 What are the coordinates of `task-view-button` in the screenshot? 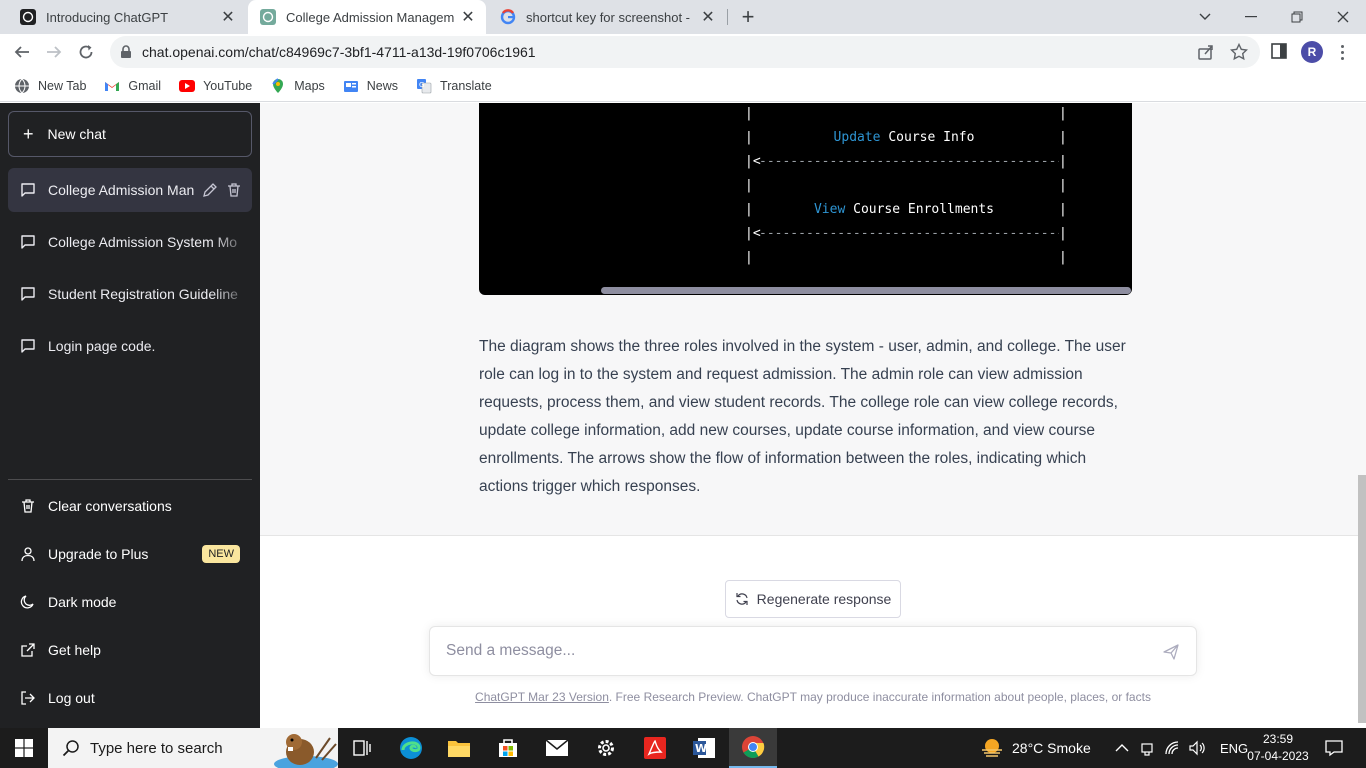 It's located at (362, 748).